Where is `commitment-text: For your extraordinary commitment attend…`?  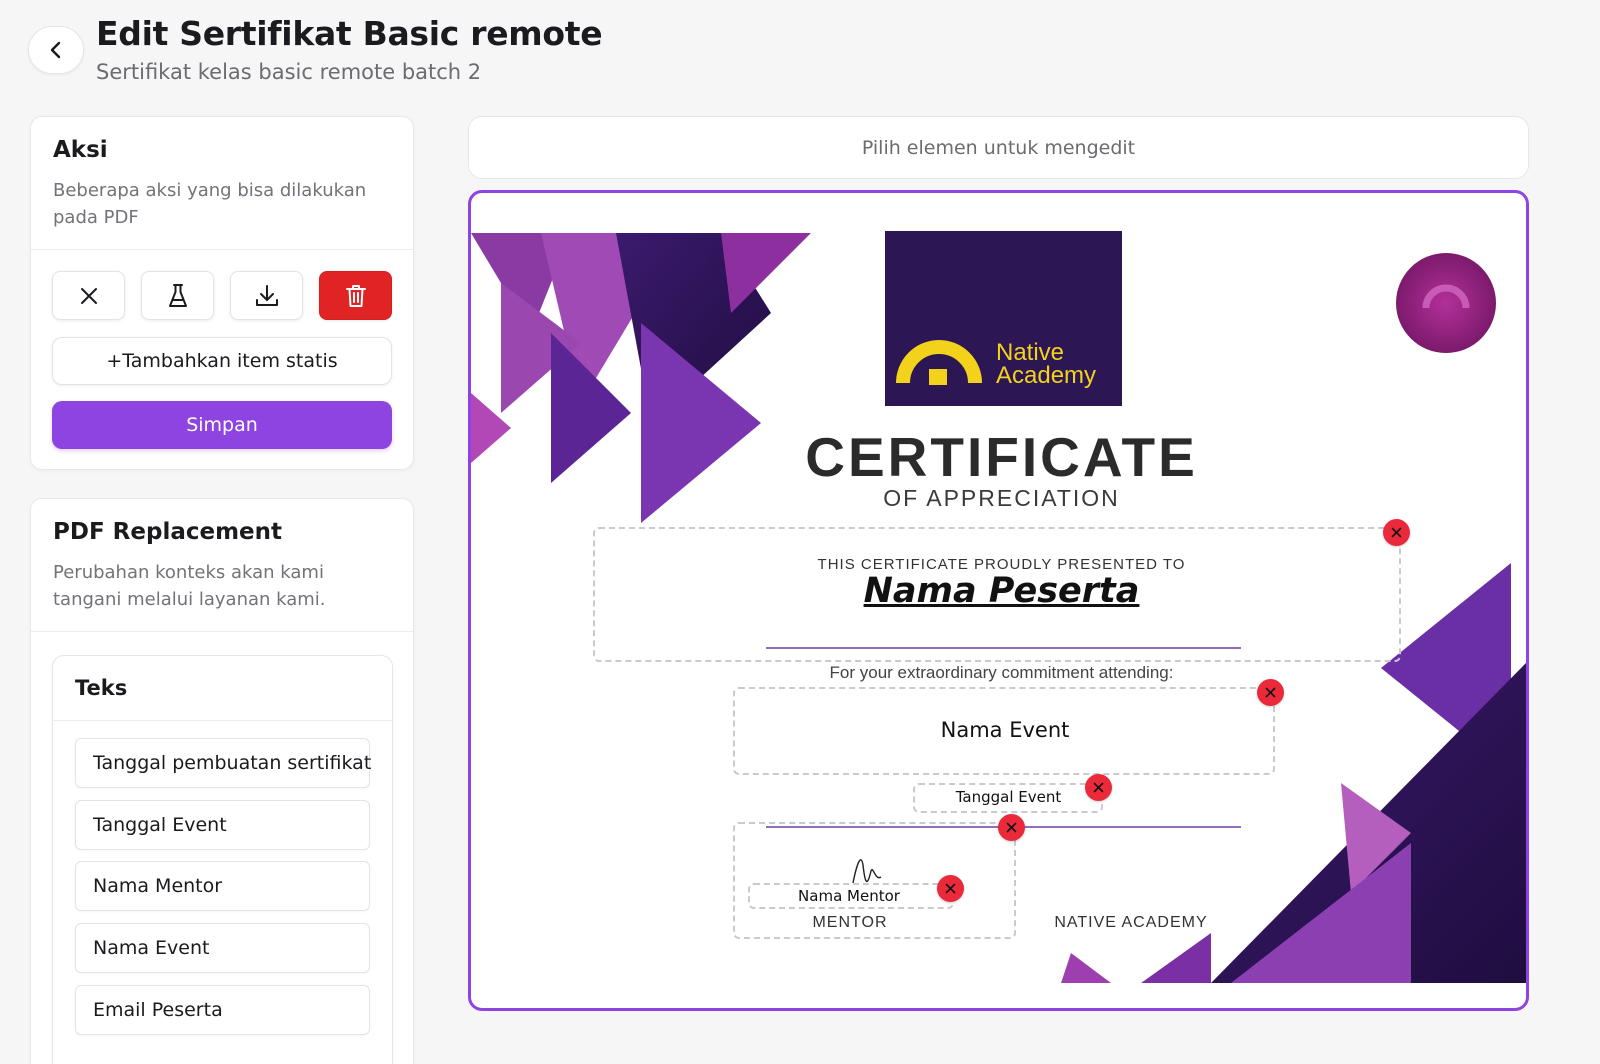
commitment-text: For your extraordinary commitment attend… is located at coordinates (1001, 672).